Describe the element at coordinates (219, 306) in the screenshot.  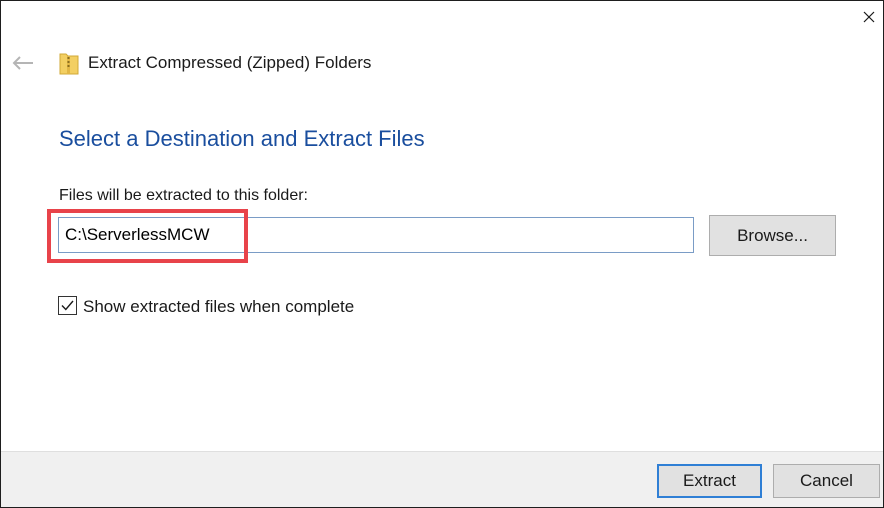
I see `show-files-label: Show extracted files when complete` at that location.